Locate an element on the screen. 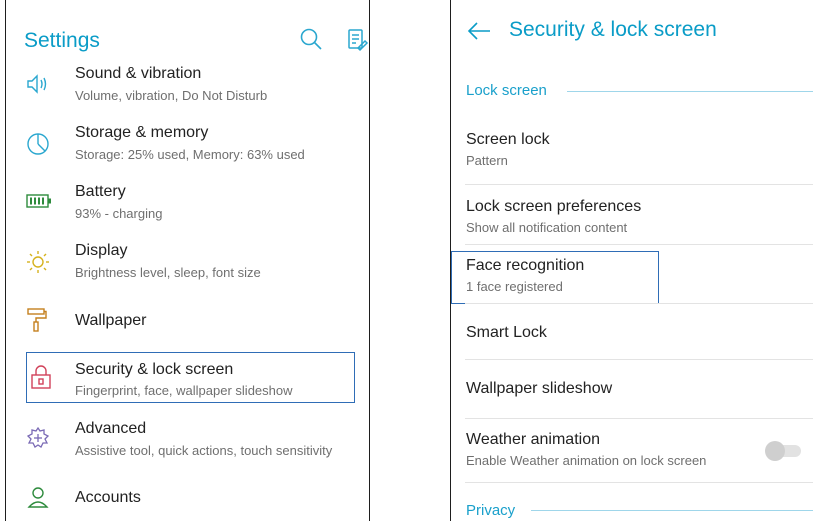 The height and width of the screenshot is (521, 813). advanced-gear-plus-icon is located at coordinates (38, 438).